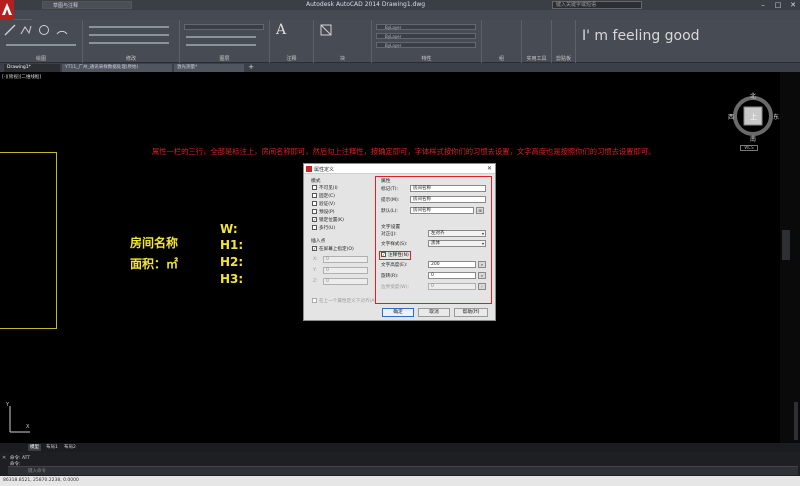  I want to click on panel-block: 块, so click(343, 41).